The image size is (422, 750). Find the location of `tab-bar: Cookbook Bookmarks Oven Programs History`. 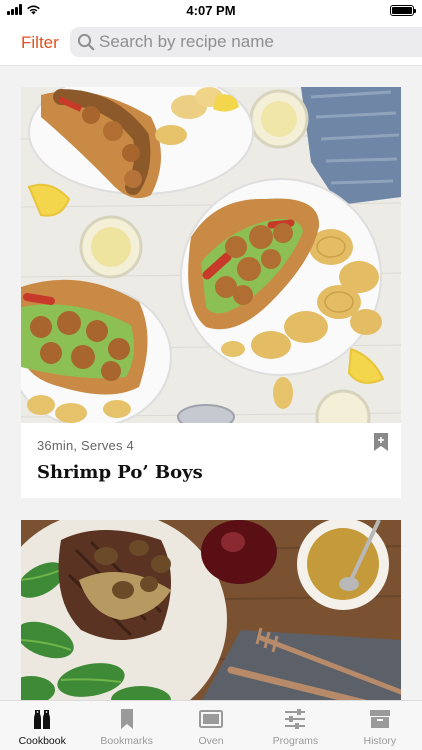

tab-bar: Cookbook Bookmarks Oven Programs History is located at coordinates (211, 725).